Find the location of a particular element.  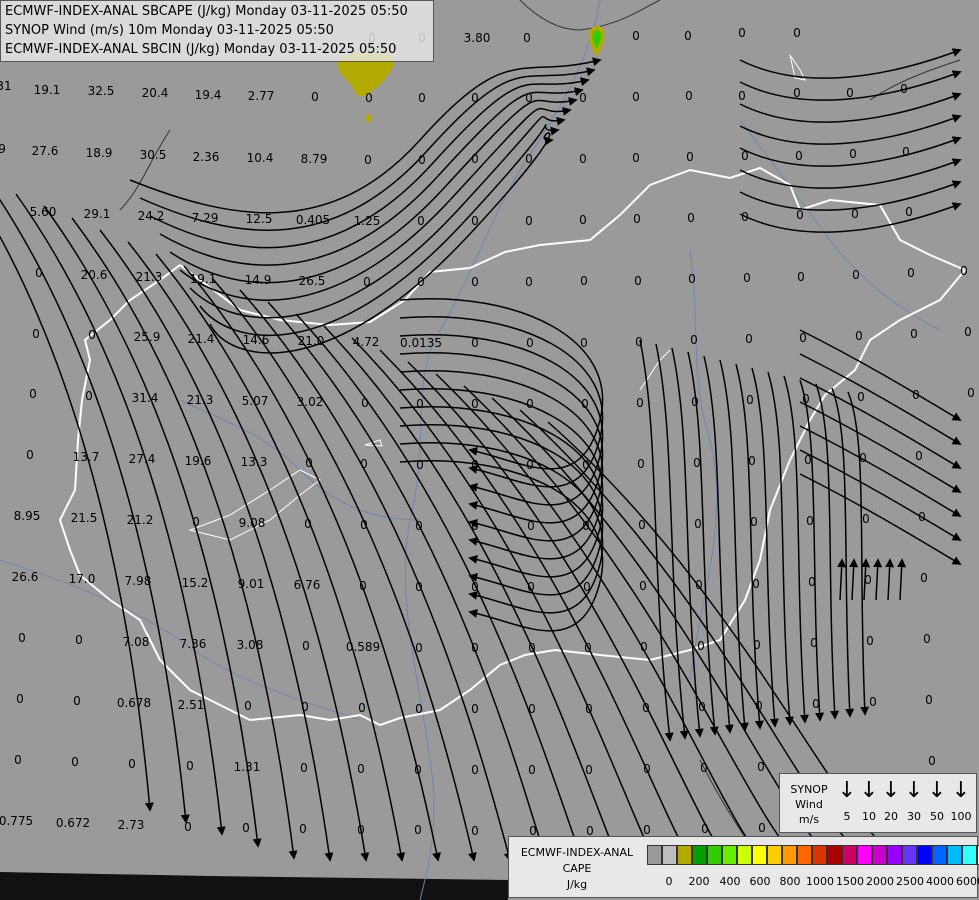

synop-legend-title-line3: m/s is located at coordinates (809, 819).